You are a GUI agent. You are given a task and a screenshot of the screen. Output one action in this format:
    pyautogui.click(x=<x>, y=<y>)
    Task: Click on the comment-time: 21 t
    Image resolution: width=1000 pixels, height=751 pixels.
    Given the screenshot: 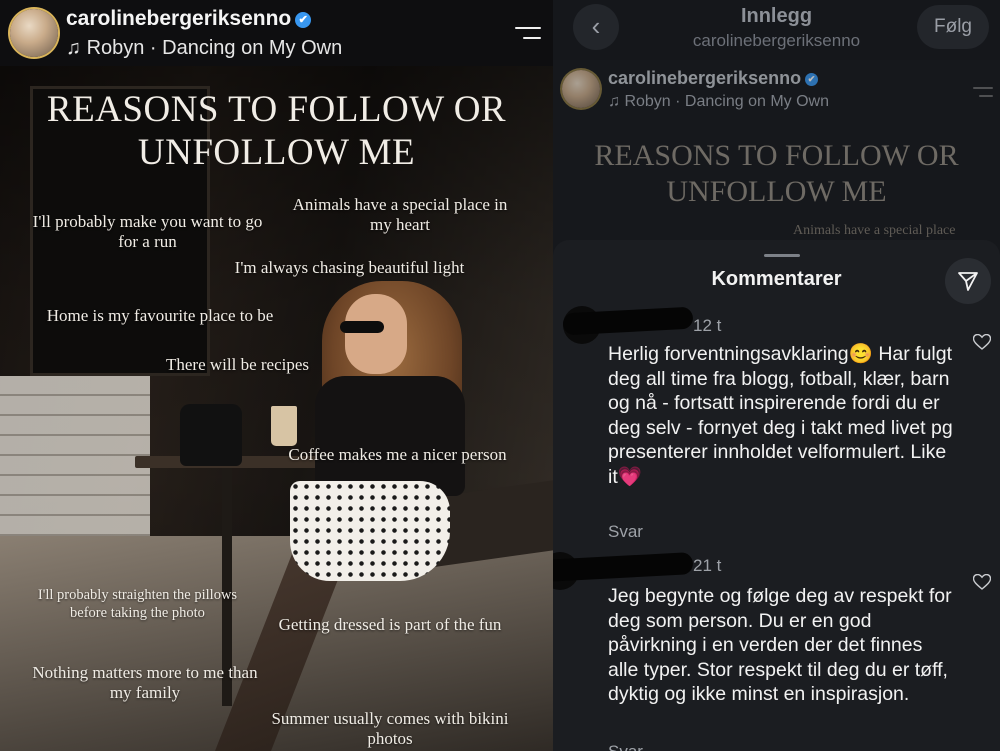 What is the action you would take?
    pyautogui.click(x=707, y=565)
    